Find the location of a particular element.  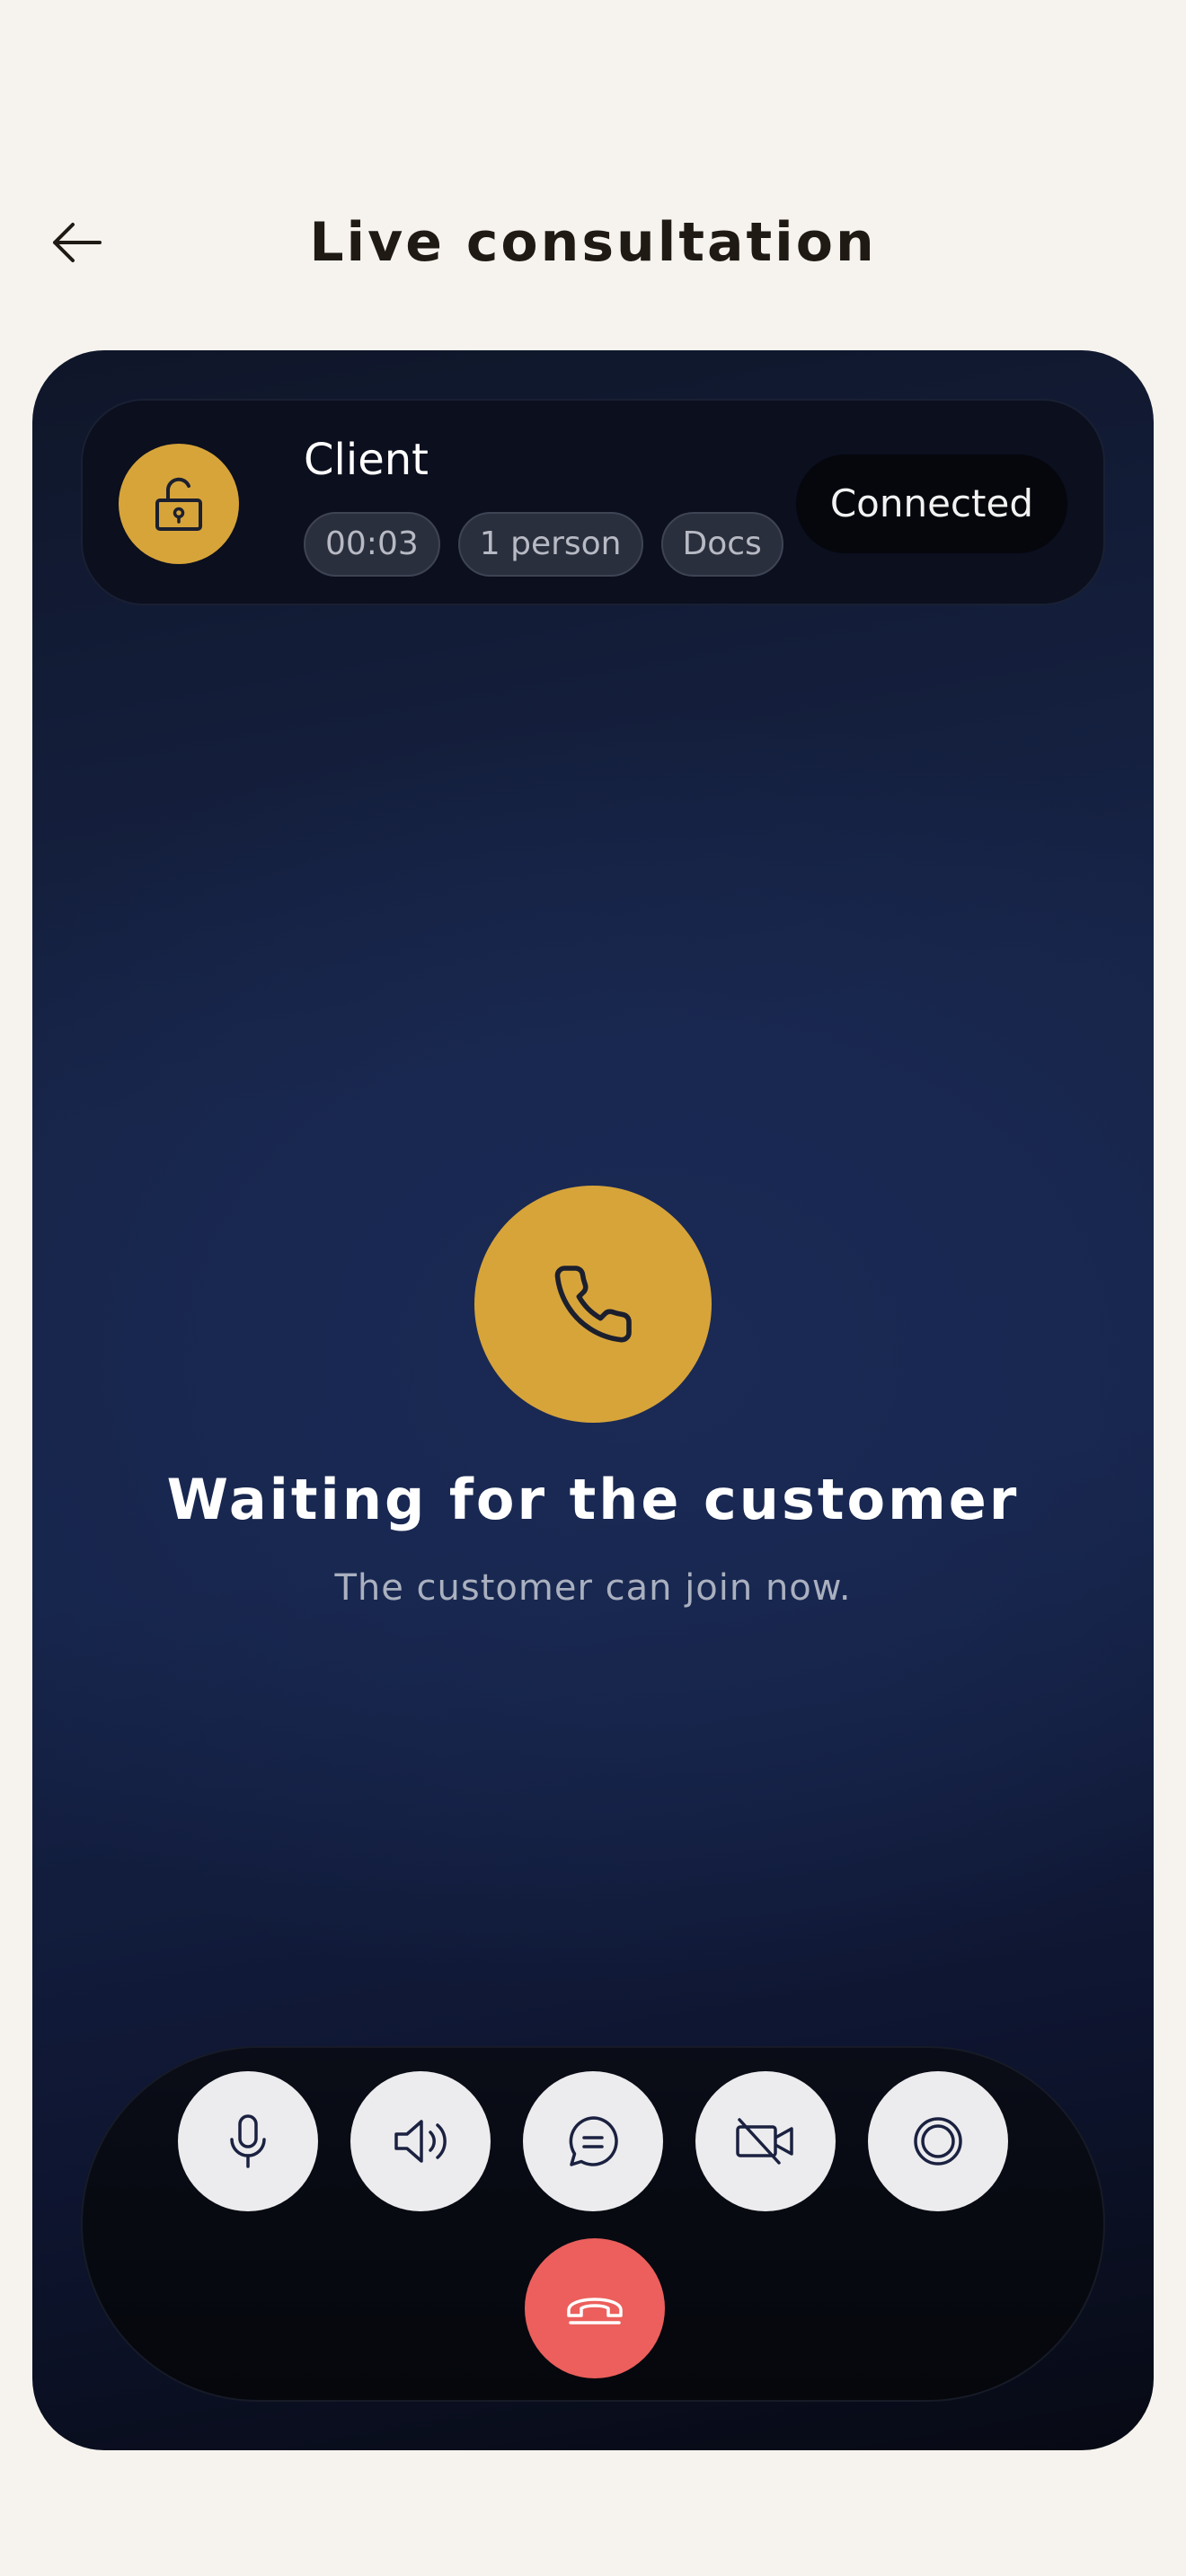

avatar is located at coordinates (179, 504).